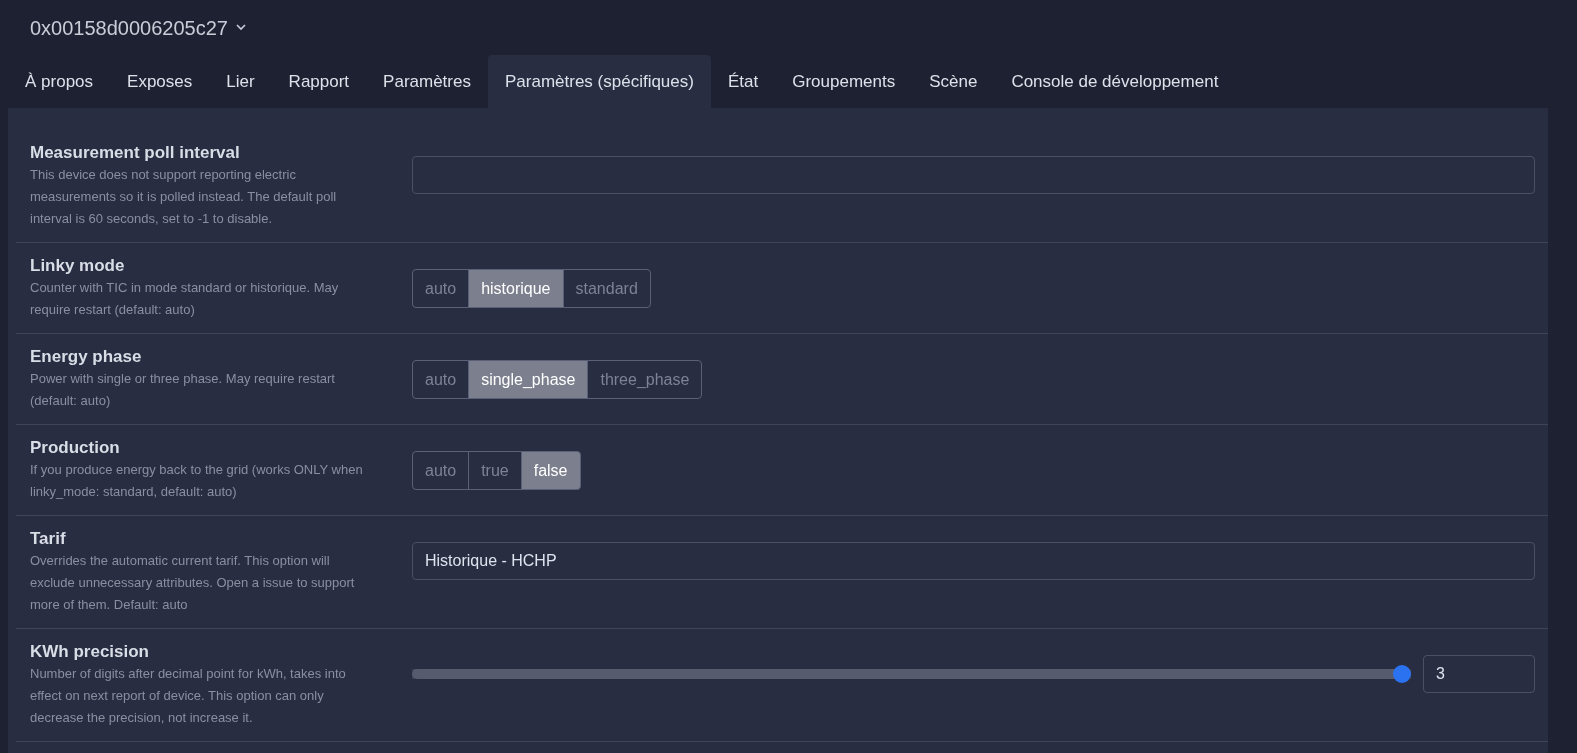  What do you see at coordinates (1115, 81) in the screenshot?
I see `tab: Console de développement` at bounding box center [1115, 81].